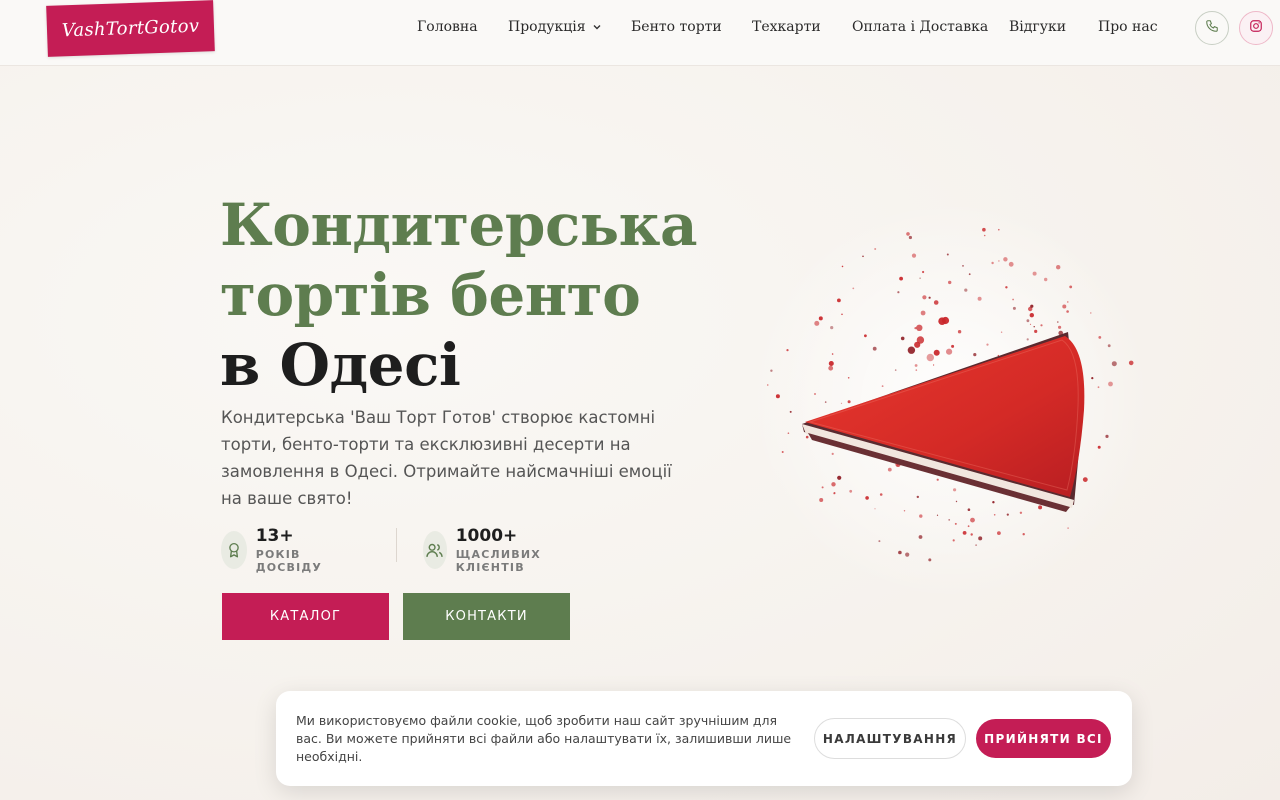 Image resolution: width=1280 pixels, height=800 pixels. Describe the element at coordinates (676, 27) in the screenshot. I see `nav-bento: Бенто торти` at that location.